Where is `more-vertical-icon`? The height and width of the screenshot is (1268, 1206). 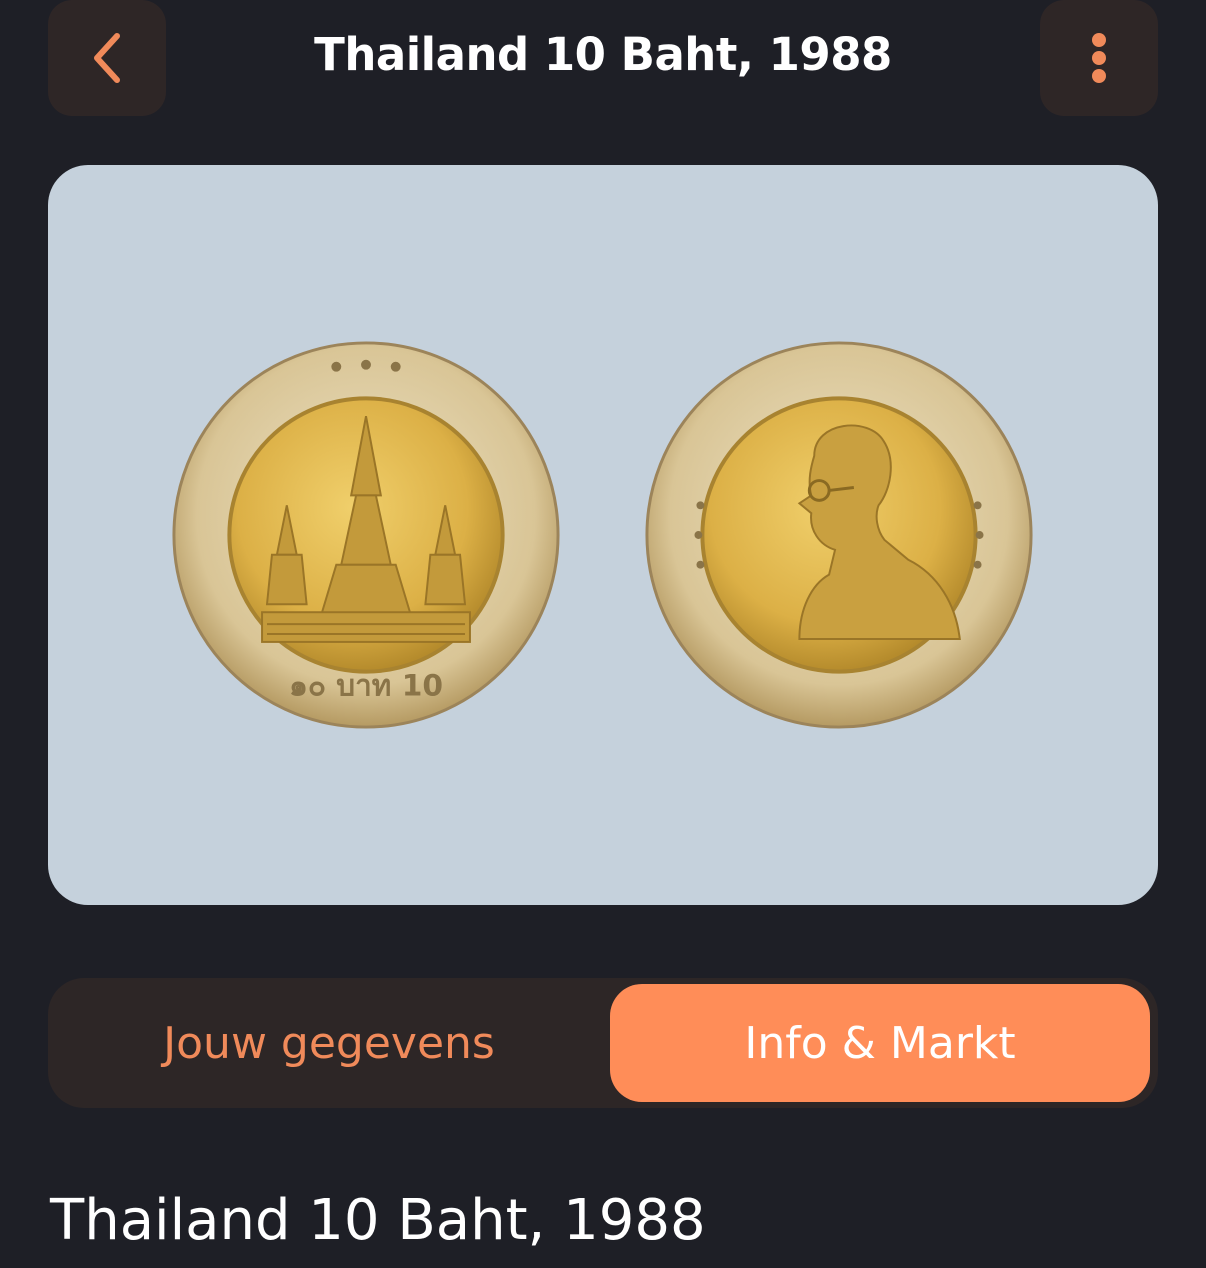
more-vertical-icon is located at coordinates (1099, 58).